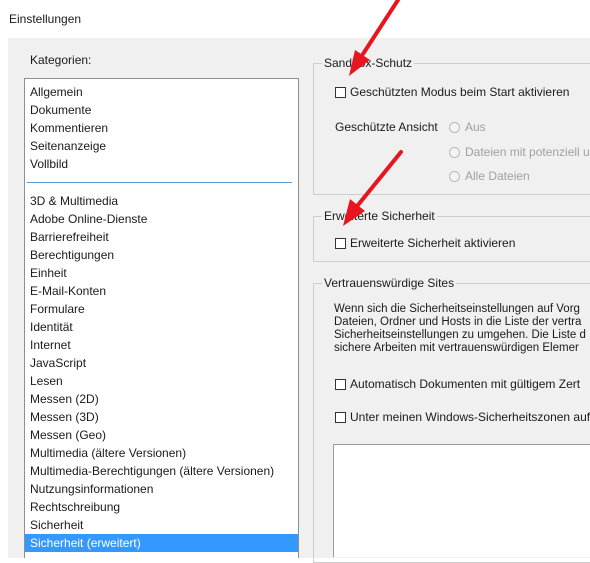  What do you see at coordinates (161, 92) in the screenshot?
I see `category-item: Allgemein` at bounding box center [161, 92].